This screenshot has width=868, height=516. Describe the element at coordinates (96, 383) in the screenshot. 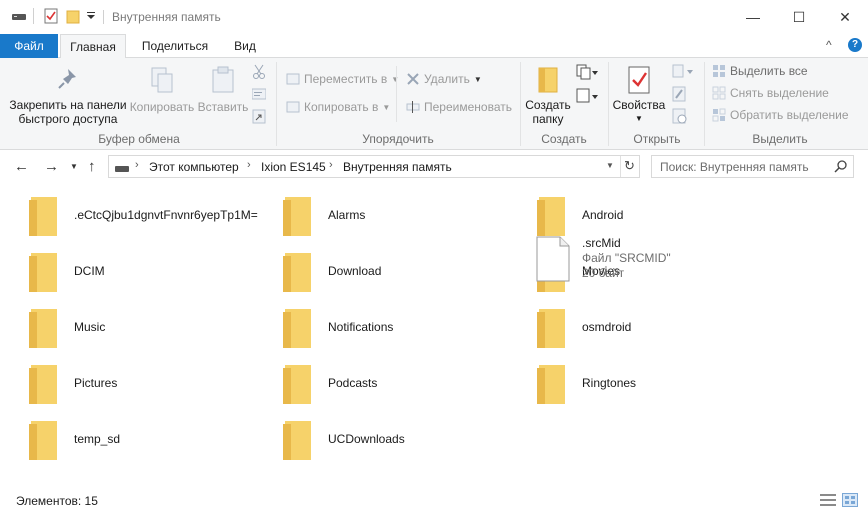

I see `folder-name: Pictures` at that location.